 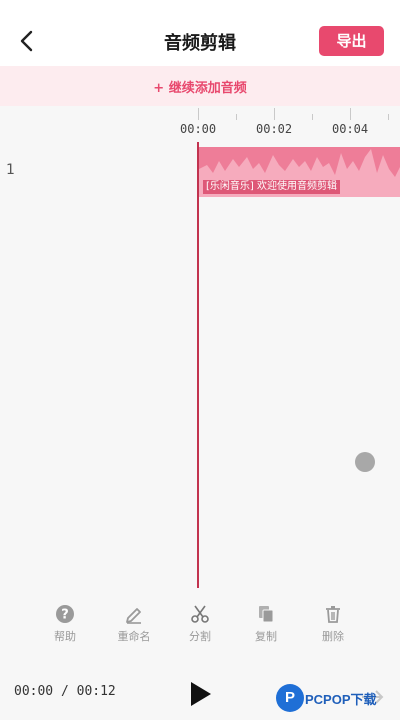 What do you see at coordinates (266, 636) in the screenshot?
I see `copy-label: 复制` at bounding box center [266, 636].